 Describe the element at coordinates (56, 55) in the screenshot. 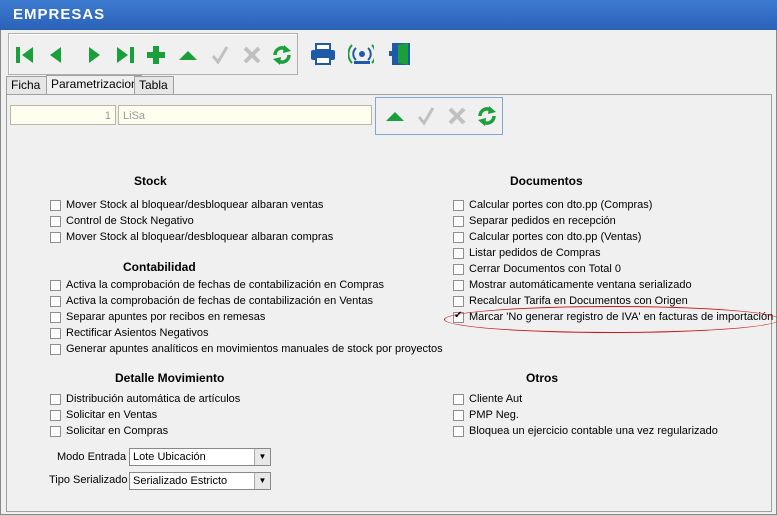

I see `prev-record-button` at that location.